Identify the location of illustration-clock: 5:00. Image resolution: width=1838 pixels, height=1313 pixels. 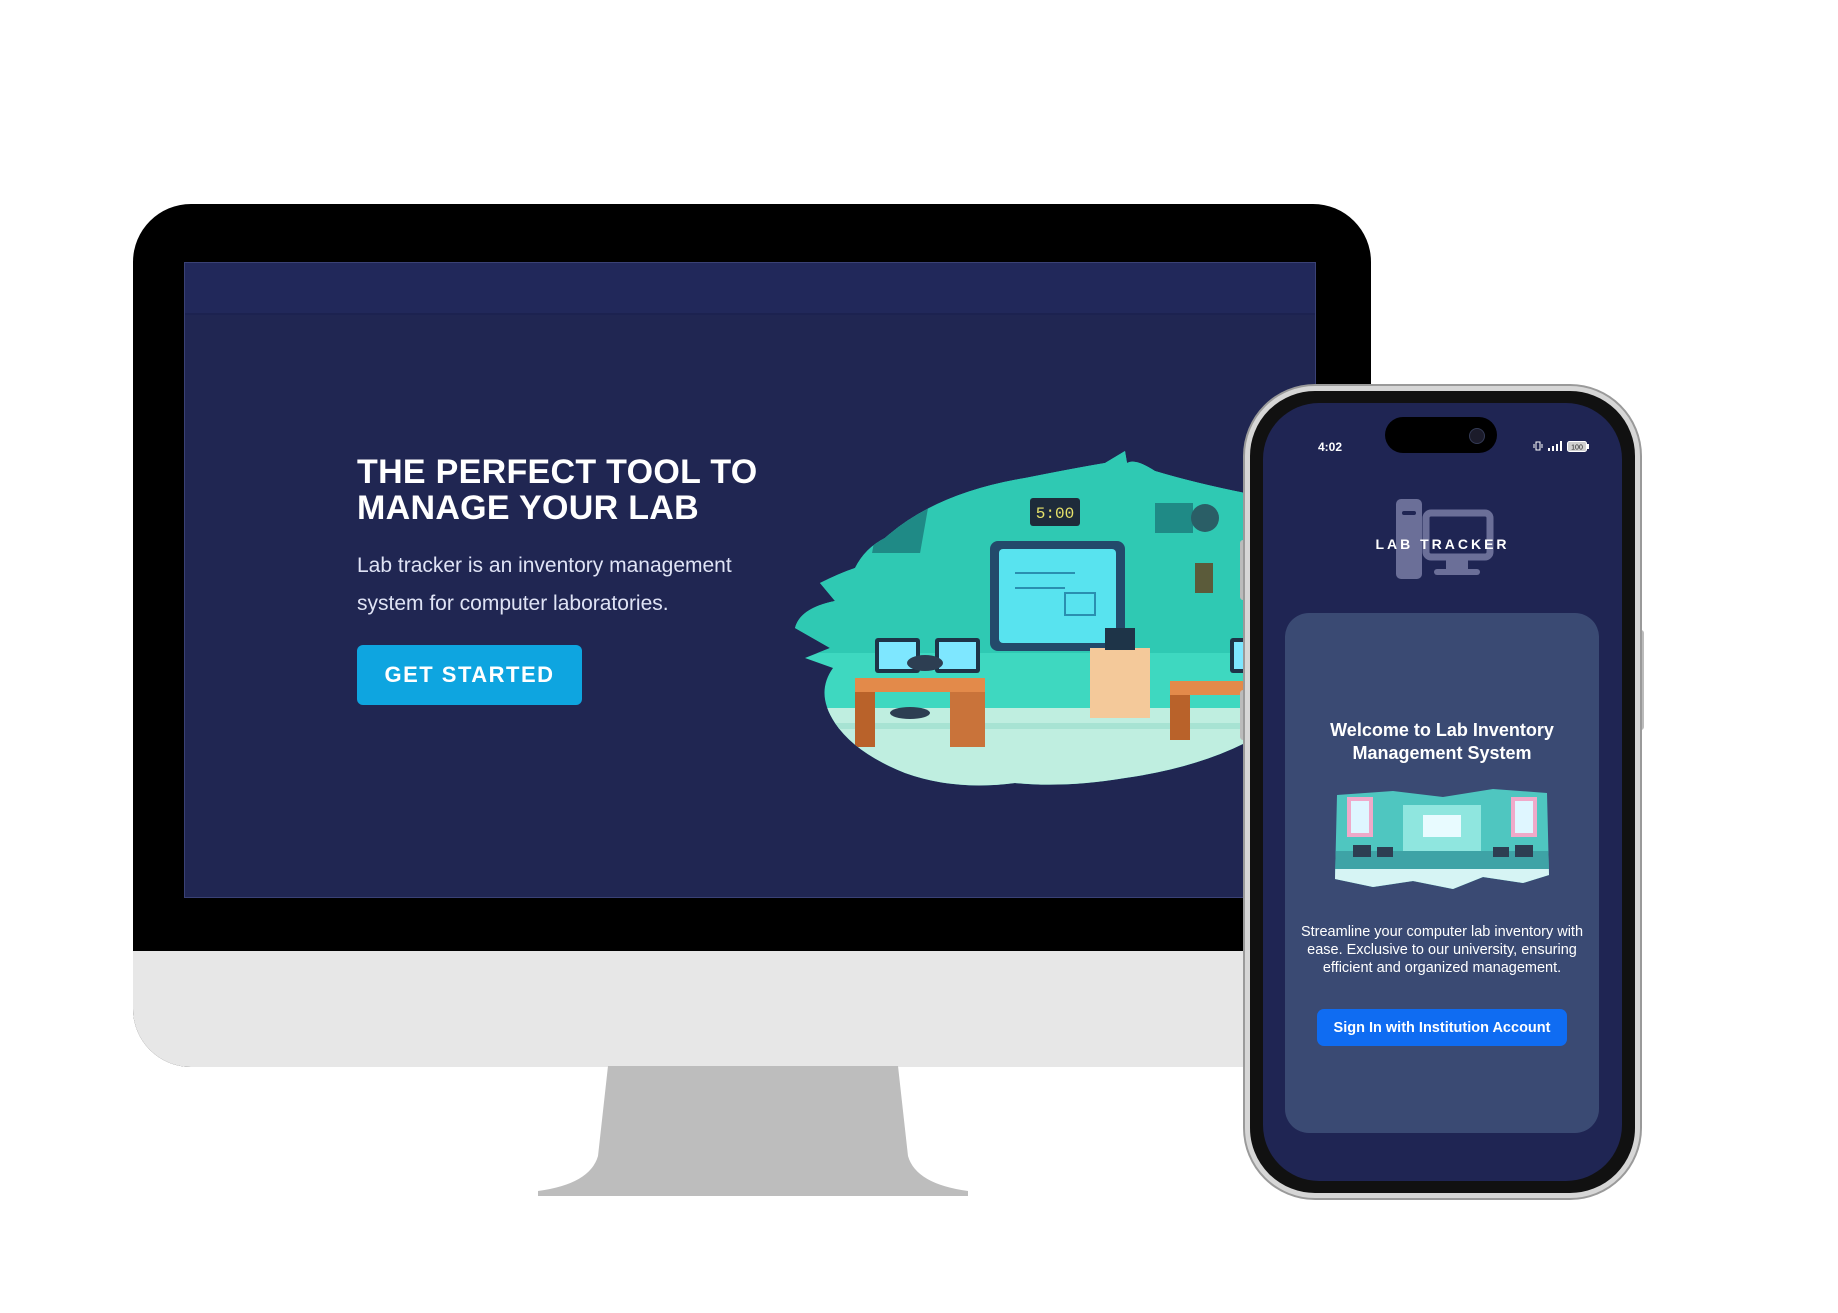
(1055, 514).